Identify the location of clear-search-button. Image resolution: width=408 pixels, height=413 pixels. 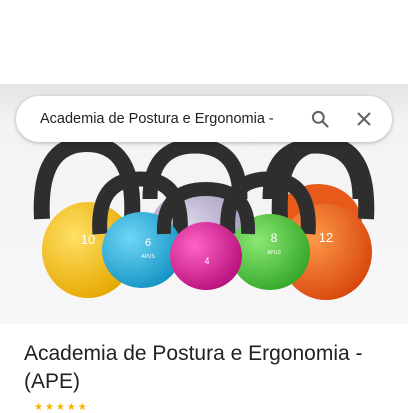
(364, 119).